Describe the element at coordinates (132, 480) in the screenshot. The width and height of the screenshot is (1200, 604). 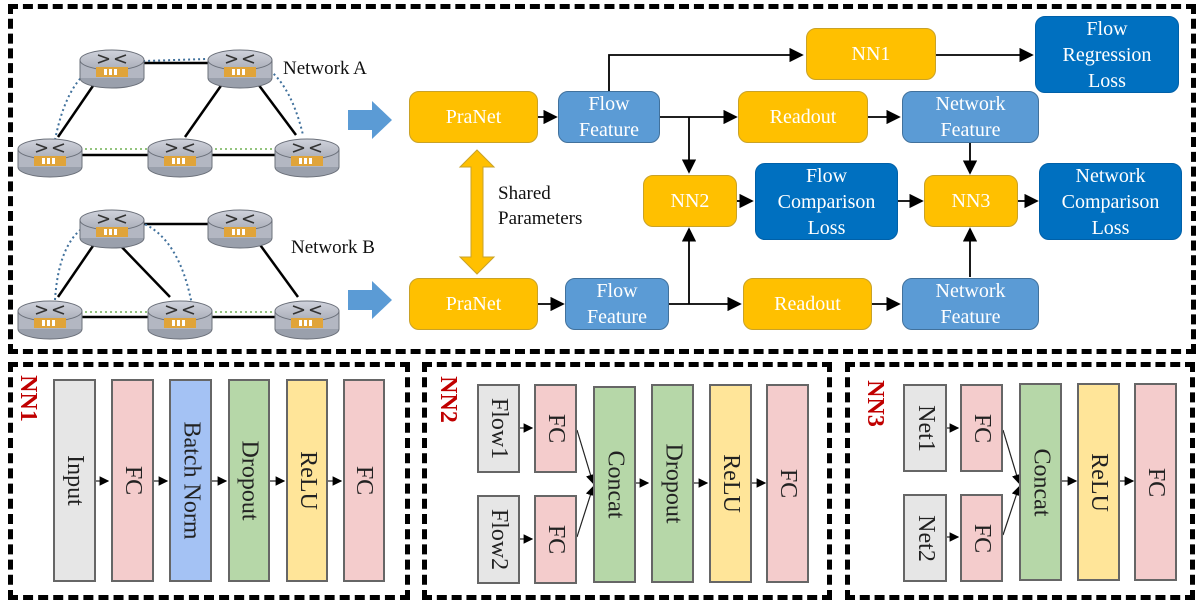
I see `nn1-layer-fc: FC` at that location.